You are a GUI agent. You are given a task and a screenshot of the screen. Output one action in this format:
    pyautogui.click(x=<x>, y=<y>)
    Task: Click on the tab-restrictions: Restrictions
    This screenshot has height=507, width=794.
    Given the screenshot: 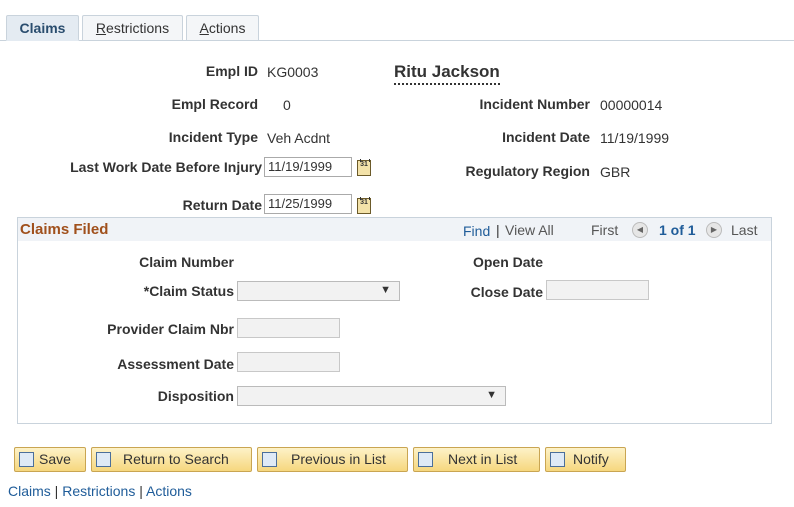 What is the action you would take?
    pyautogui.click(x=132, y=27)
    